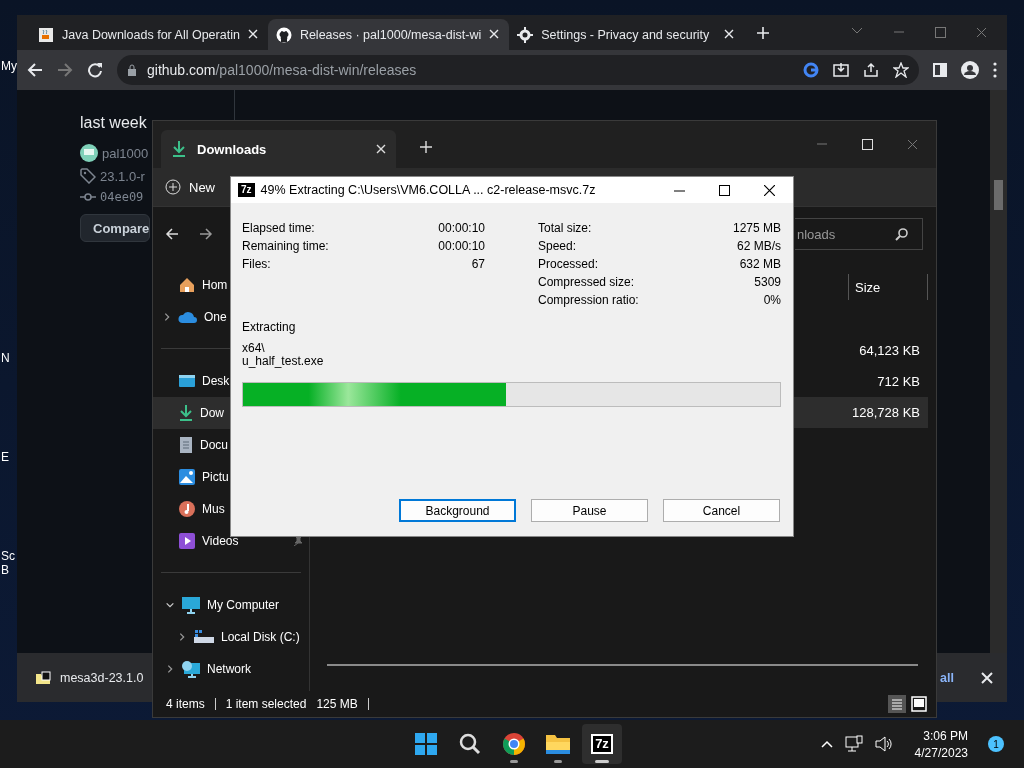  I want to click on url-path: /pal1000/mesa-dist-win/releases, so click(316, 70).